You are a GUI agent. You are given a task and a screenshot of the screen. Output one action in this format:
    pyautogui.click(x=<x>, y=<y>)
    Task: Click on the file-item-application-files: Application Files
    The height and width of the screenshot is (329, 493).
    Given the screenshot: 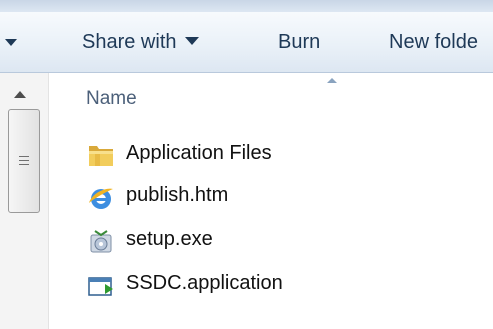 What is the action you would take?
    pyautogui.click(x=234, y=154)
    